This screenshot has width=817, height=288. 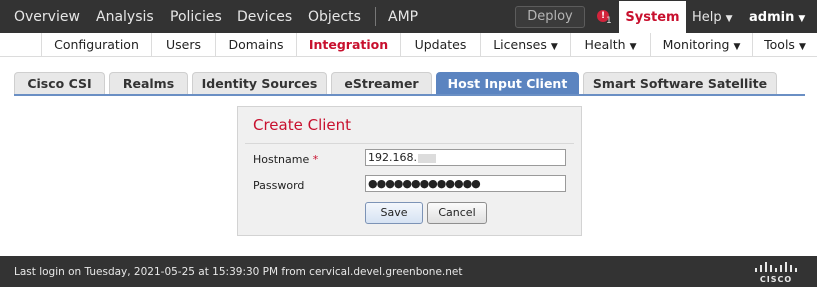 What do you see at coordinates (457, 213) in the screenshot?
I see `cancel-button: Cancel` at bounding box center [457, 213].